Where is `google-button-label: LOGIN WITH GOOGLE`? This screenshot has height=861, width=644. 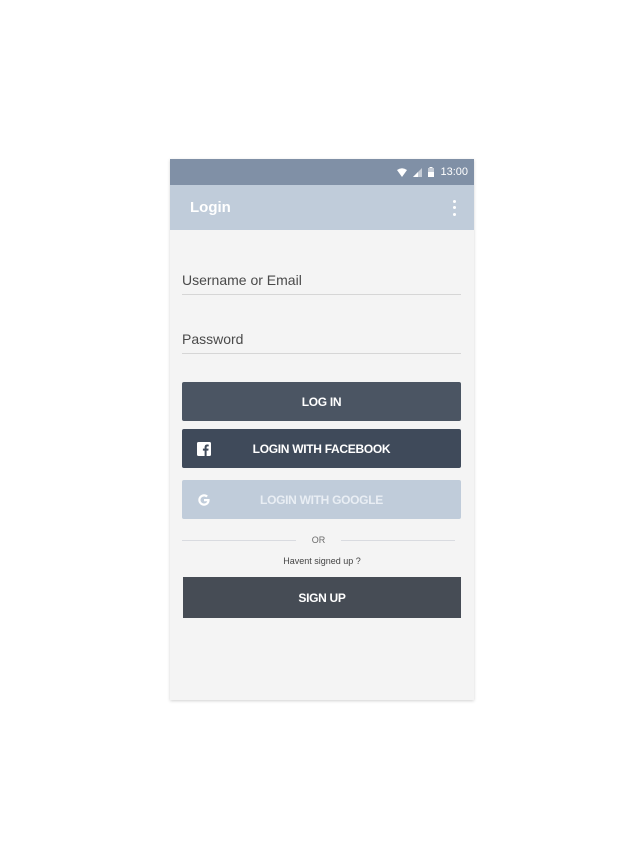 google-button-label: LOGIN WITH GOOGLE is located at coordinates (321, 499).